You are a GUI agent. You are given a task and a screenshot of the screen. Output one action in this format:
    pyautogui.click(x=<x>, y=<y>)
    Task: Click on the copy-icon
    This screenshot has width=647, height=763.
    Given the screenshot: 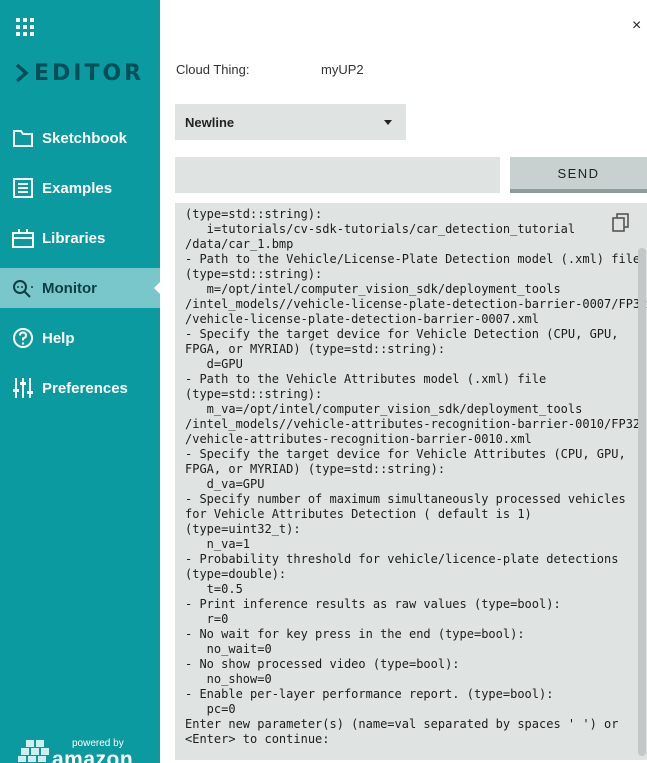 What is the action you would take?
    pyautogui.click(x=621, y=223)
    